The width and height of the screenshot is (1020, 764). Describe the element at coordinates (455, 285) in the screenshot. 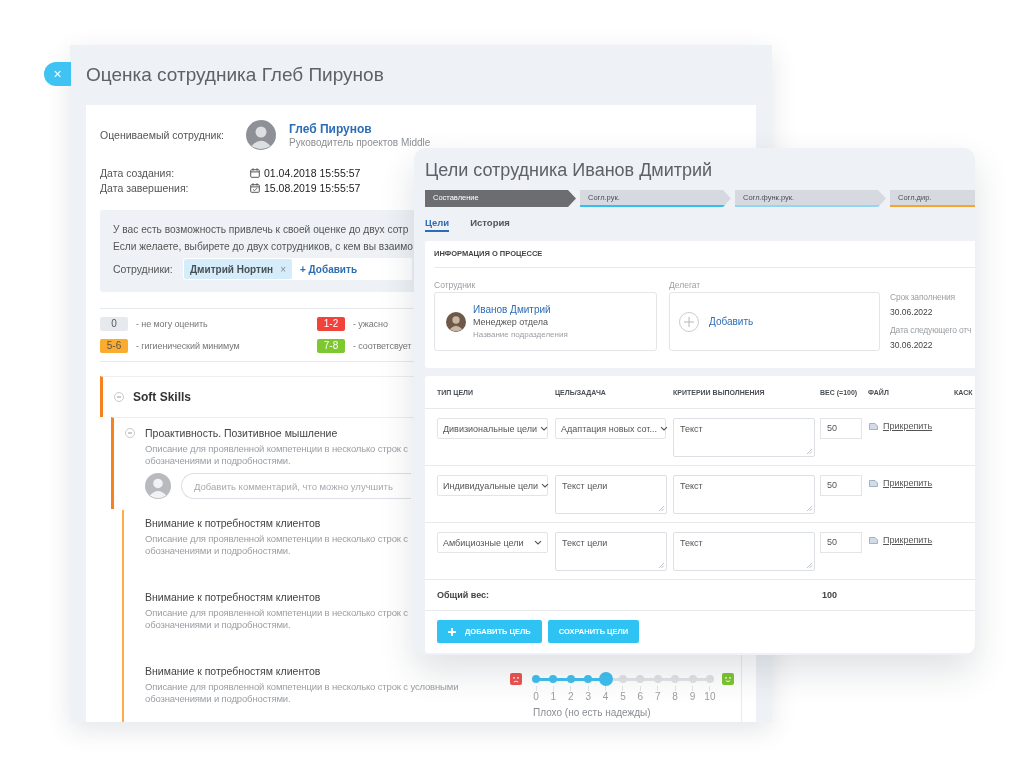

I see `field-label: Сотрудник` at that location.